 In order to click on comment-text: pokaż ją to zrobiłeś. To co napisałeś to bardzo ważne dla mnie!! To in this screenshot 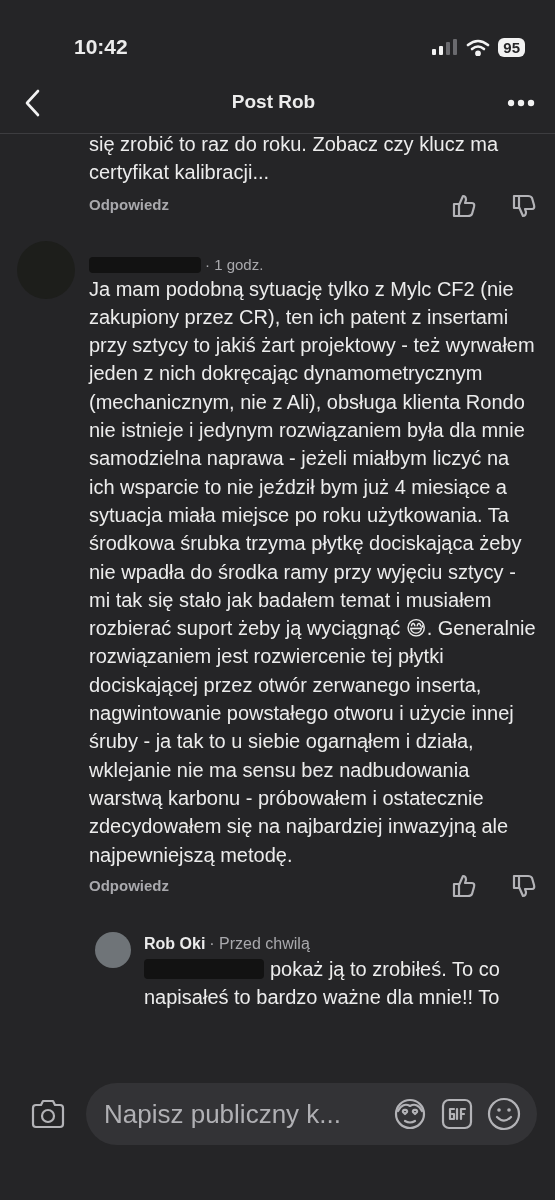, I will do `click(322, 983)`.